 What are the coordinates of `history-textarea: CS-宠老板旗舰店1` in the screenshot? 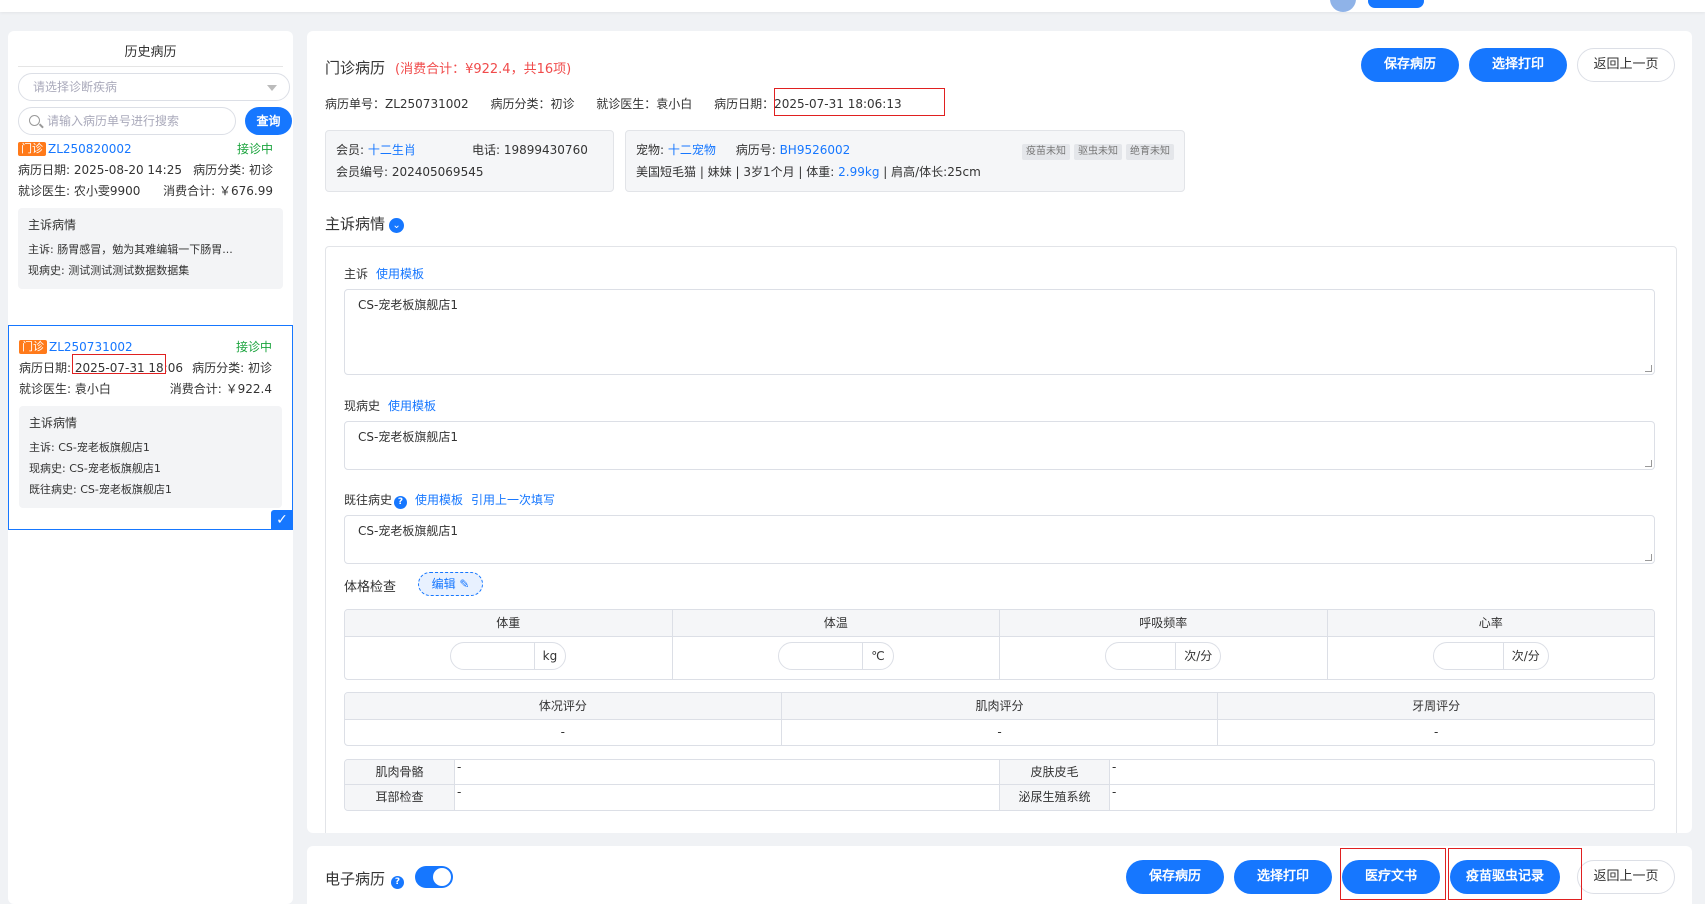 It's located at (999, 445).